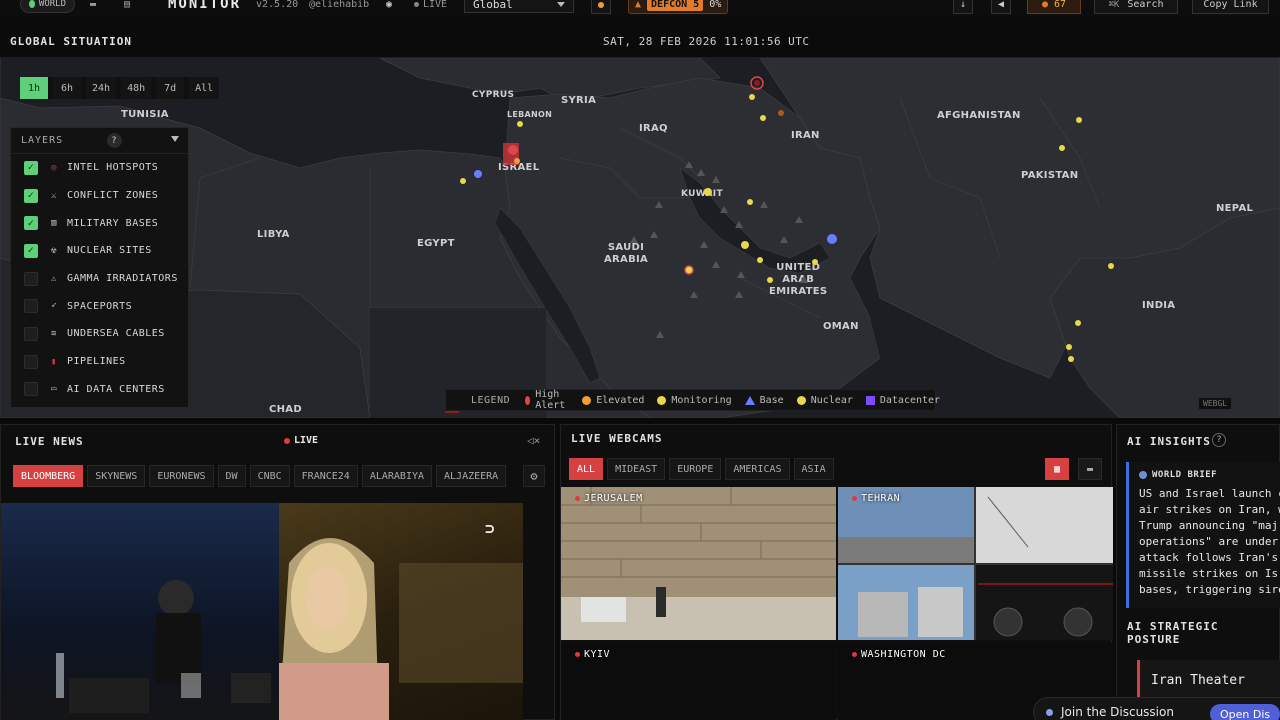 The image size is (1280, 720). Describe the element at coordinates (42, 140) in the screenshot. I see `layers-title: LAYERS` at that location.